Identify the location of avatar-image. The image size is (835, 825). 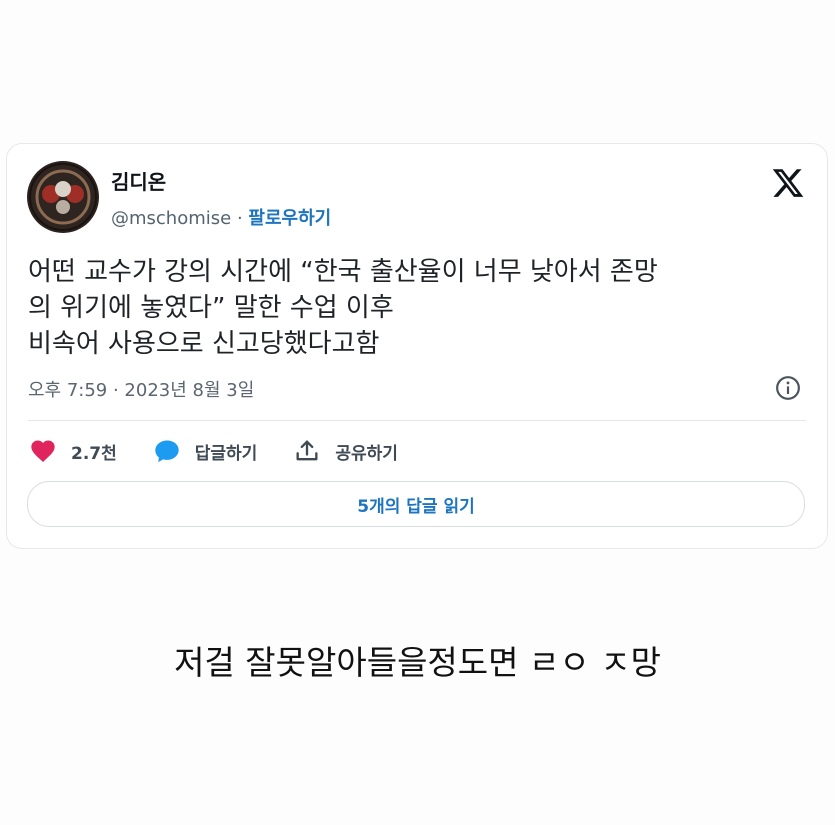
(63, 197).